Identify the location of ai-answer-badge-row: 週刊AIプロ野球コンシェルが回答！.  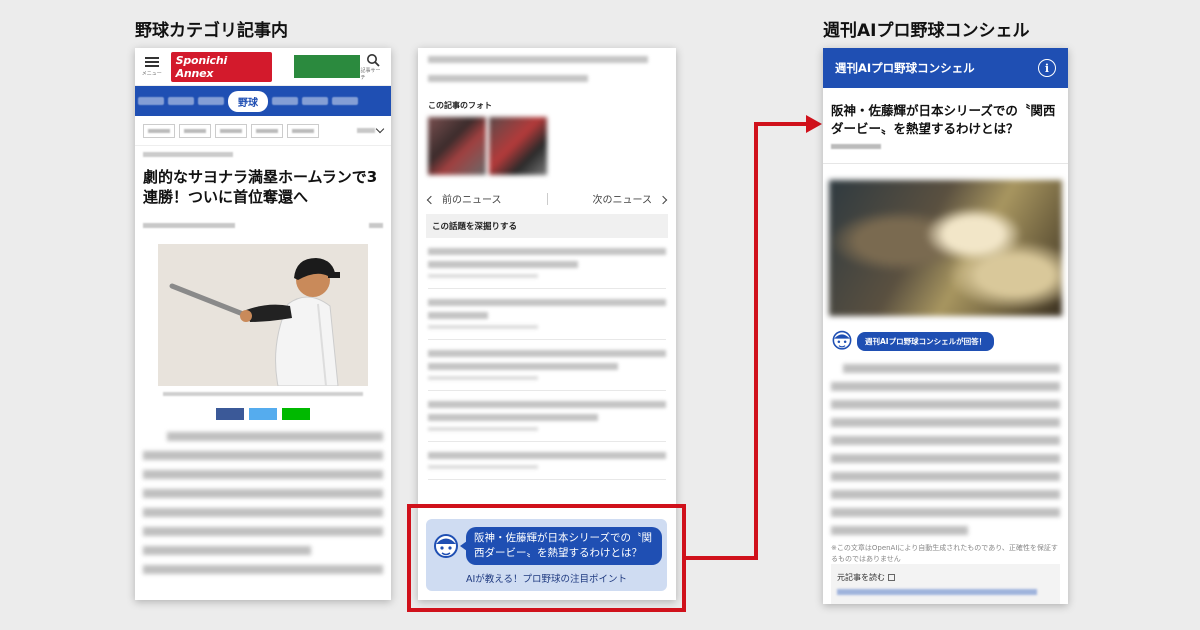
(945, 341).